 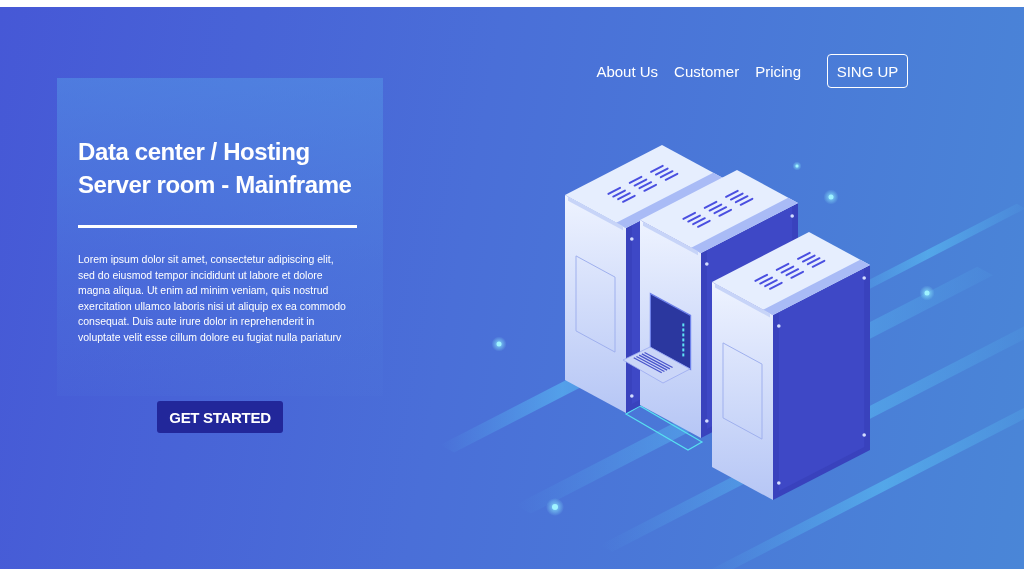 What do you see at coordinates (212, 298) in the screenshot?
I see `hero-description: Lorem ipsum dolor sit amet, consectetur adipiscing elit, sed do eiusmod tempor incididunt ut labore et dolore magna aliqua. Ut enim ad minim veniam, quis nostrud exercitation ullamco laboris nisi ut aliquip ex ea commodo consequat. Duis aute irure dolor in reprehenderit in voluptate velit esse cillum dolore eu fugiat nulla pariaturv` at bounding box center [212, 298].